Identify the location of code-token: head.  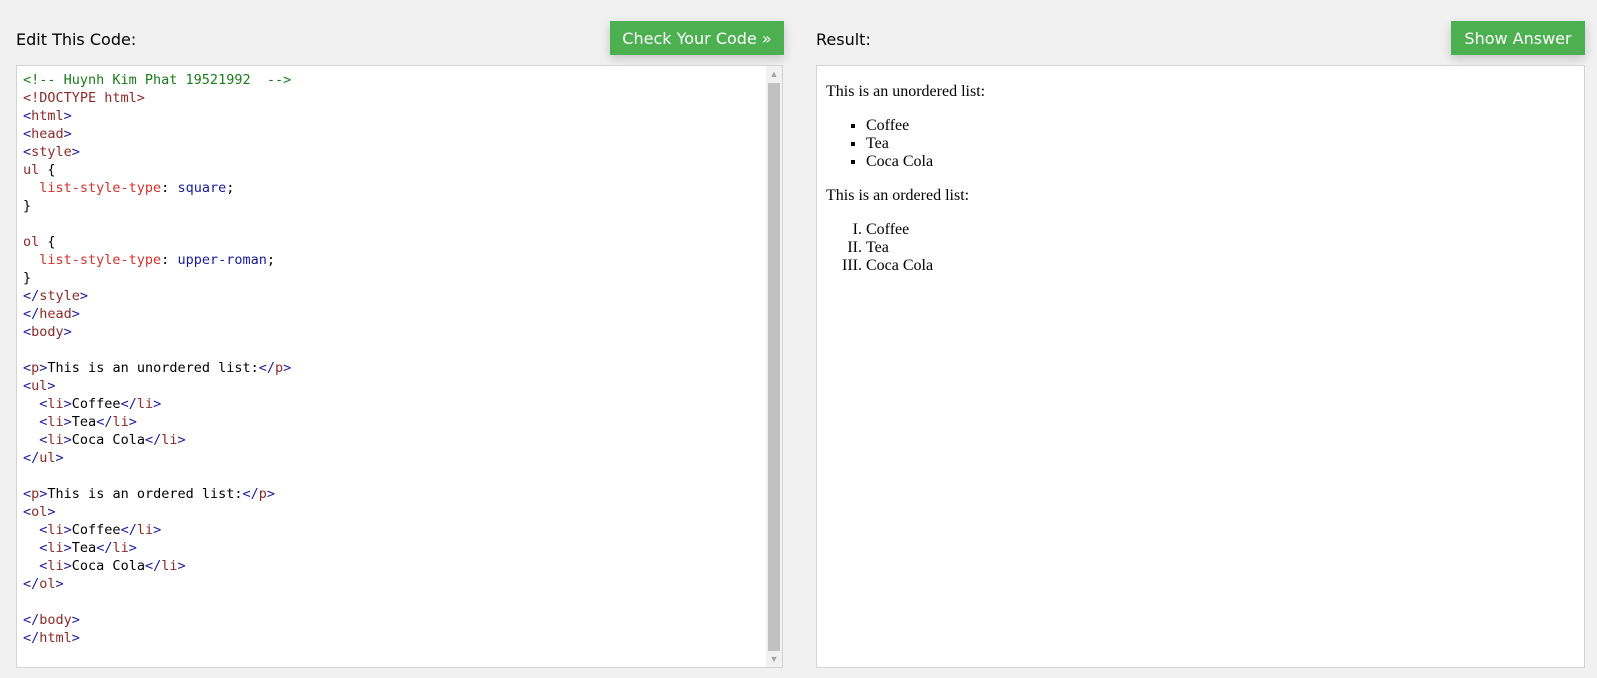
(55, 314).